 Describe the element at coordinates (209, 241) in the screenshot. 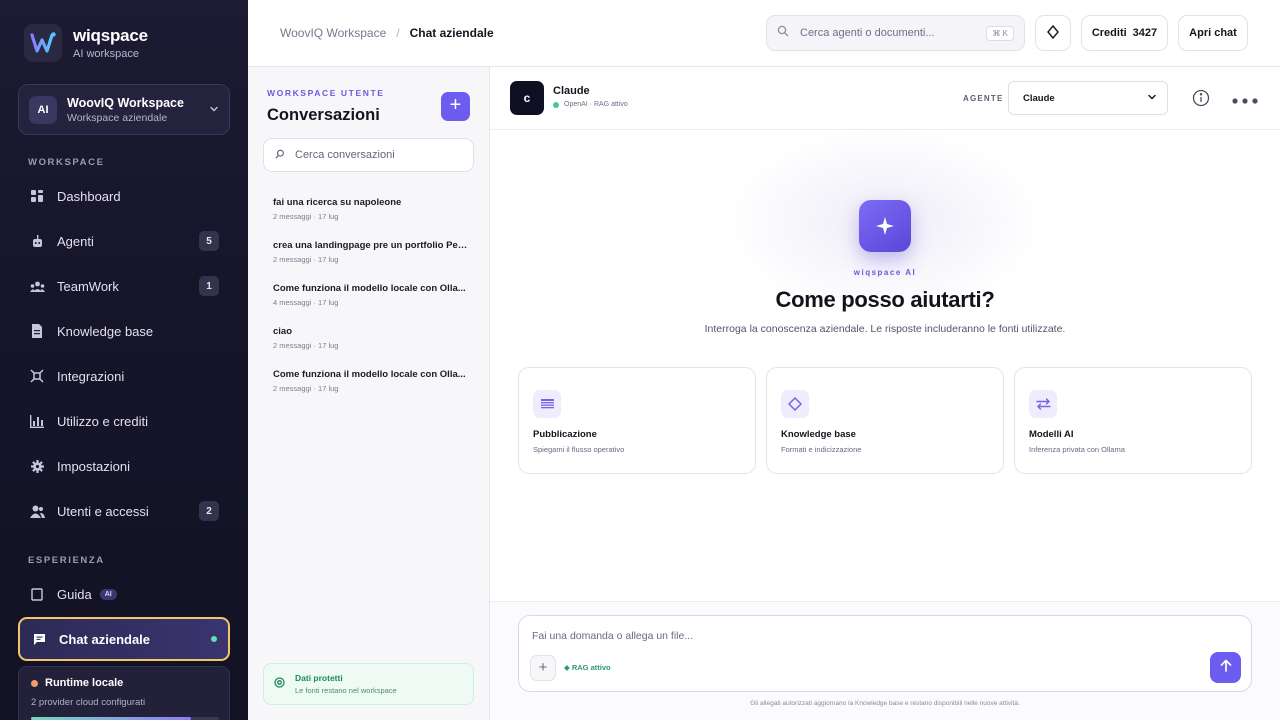

I see `count-badge: 5` at that location.